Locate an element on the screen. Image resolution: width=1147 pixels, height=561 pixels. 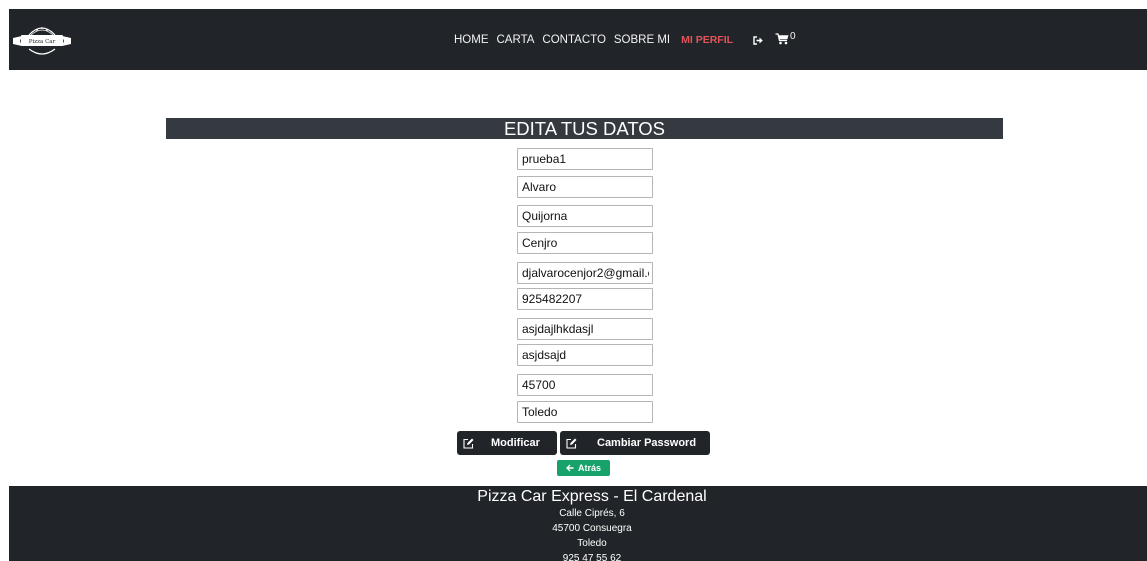
nav-link-sobre-mi: SOBRE MI is located at coordinates (642, 40).